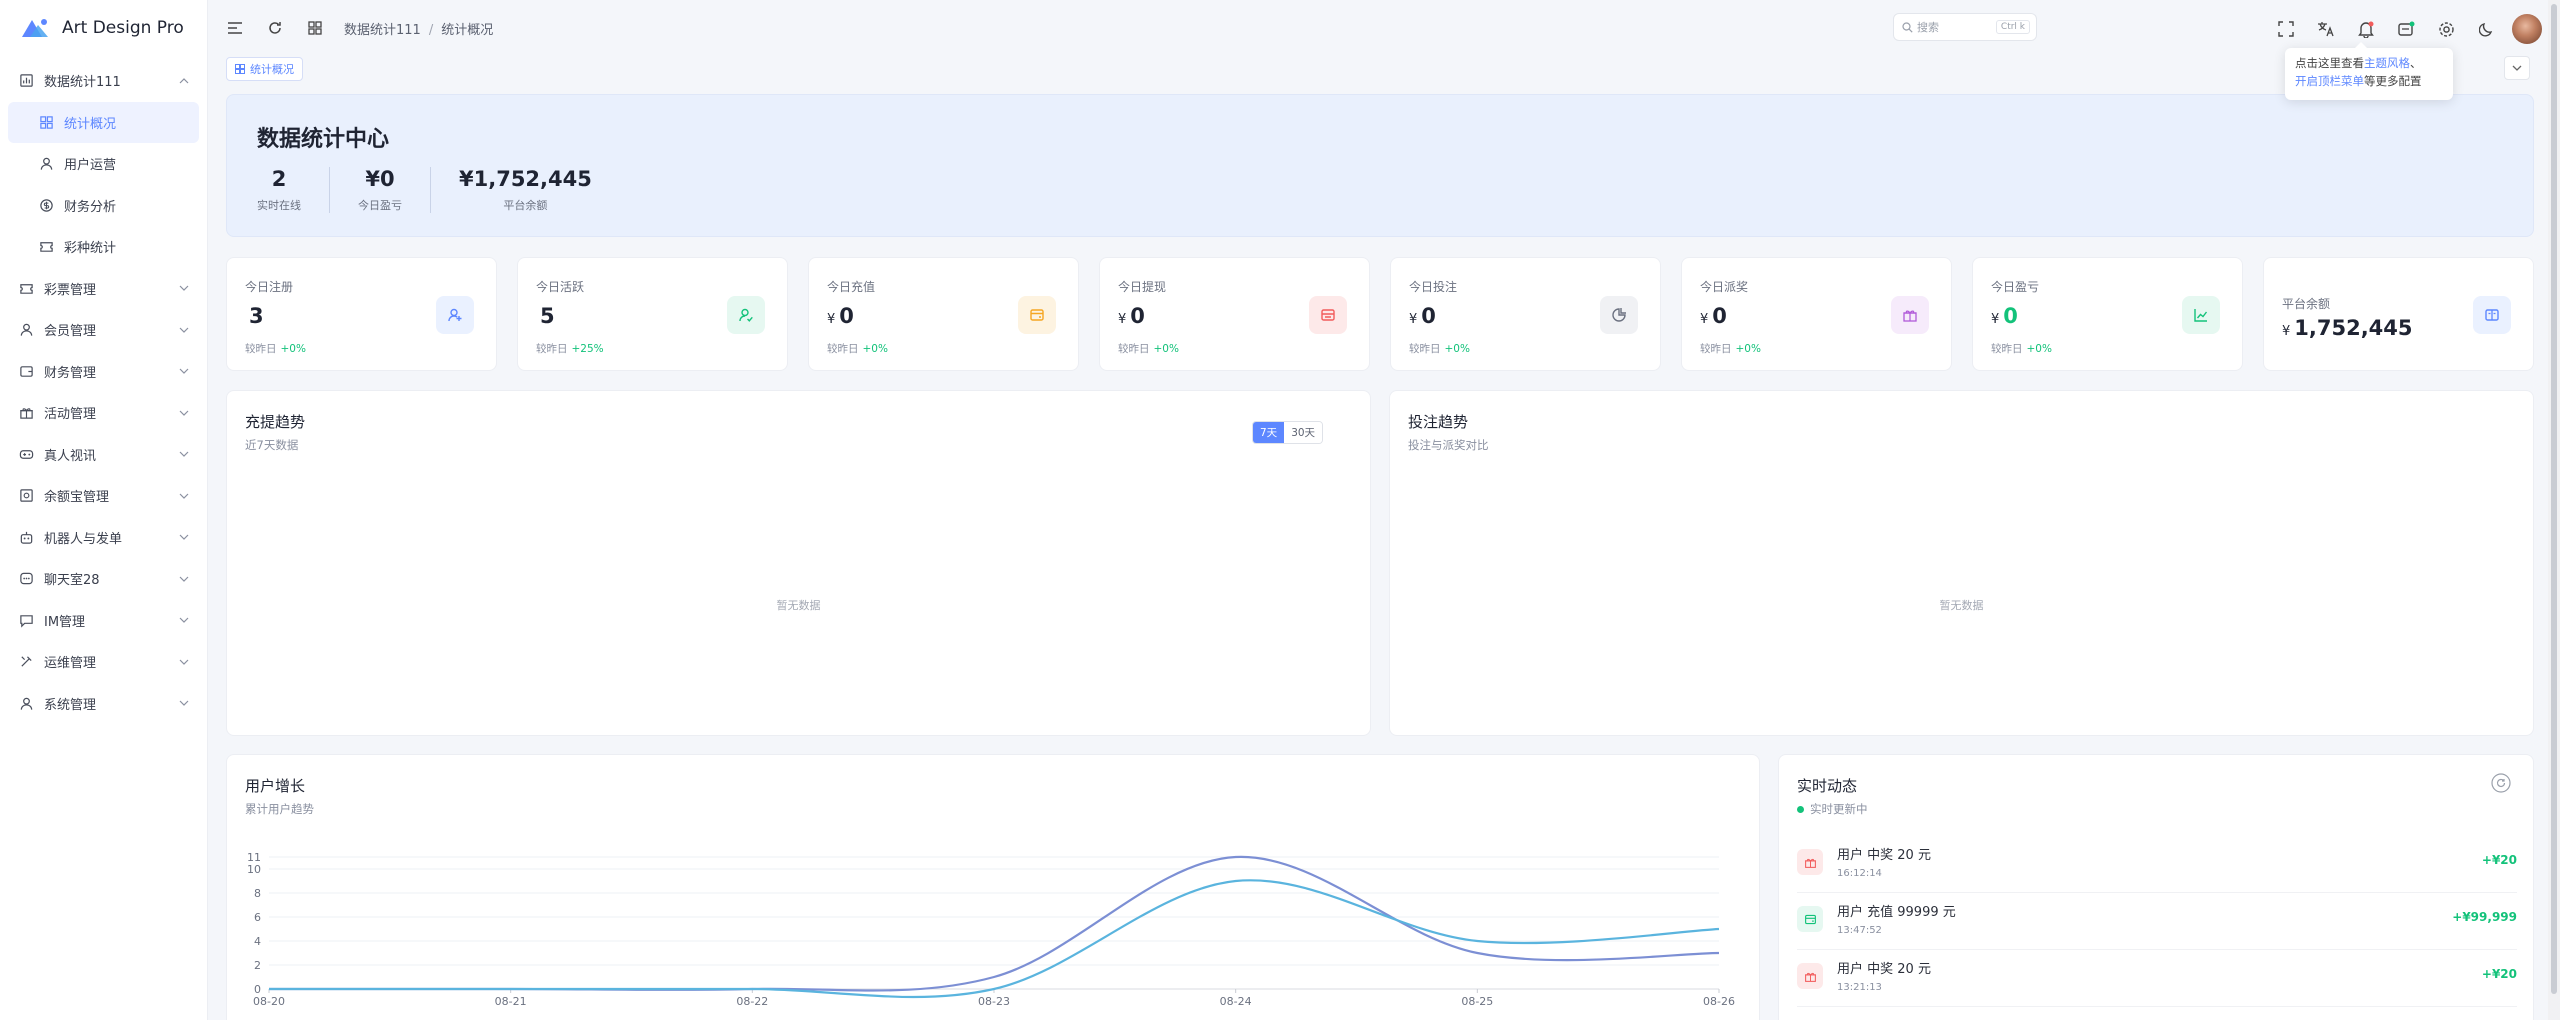  I want to click on apps-grid-icon, so click(315, 28).